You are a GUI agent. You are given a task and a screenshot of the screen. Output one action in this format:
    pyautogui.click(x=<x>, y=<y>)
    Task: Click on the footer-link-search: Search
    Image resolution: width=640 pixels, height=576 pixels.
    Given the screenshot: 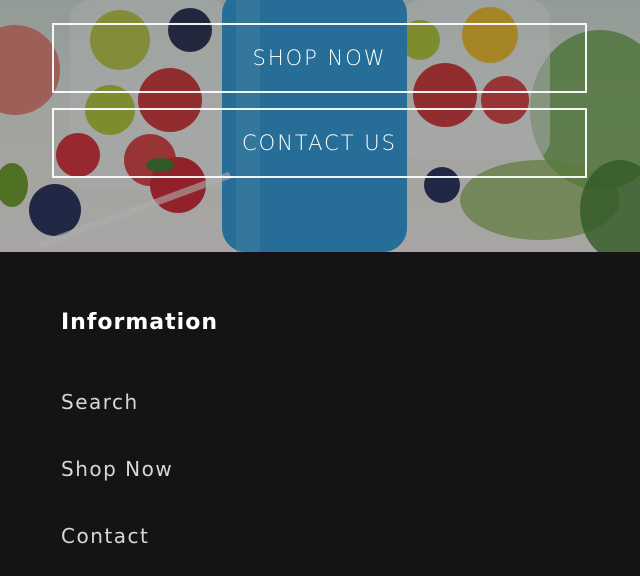 What is the action you would take?
    pyautogui.click(x=100, y=402)
    